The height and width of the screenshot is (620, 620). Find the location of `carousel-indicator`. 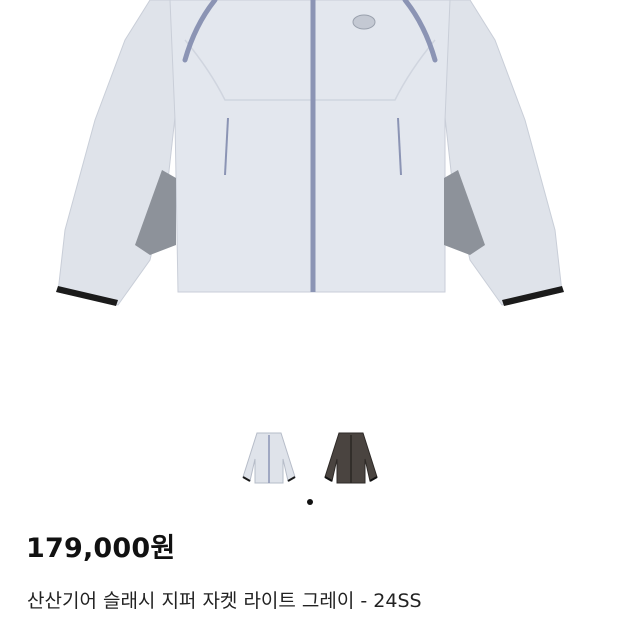

carousel-indicator is located at coordinates (310, 502).